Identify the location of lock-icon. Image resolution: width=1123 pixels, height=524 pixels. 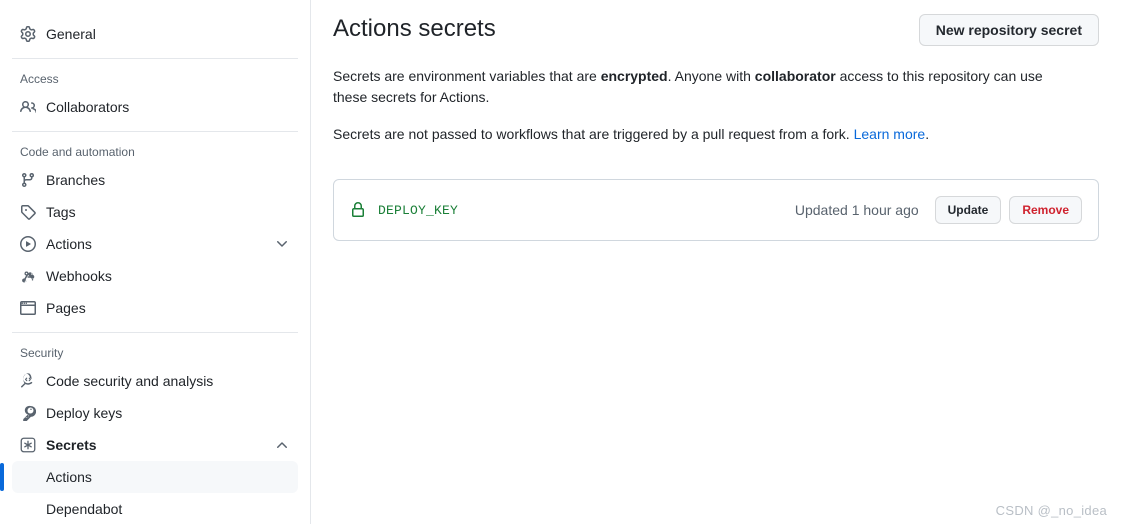
(358, 210).